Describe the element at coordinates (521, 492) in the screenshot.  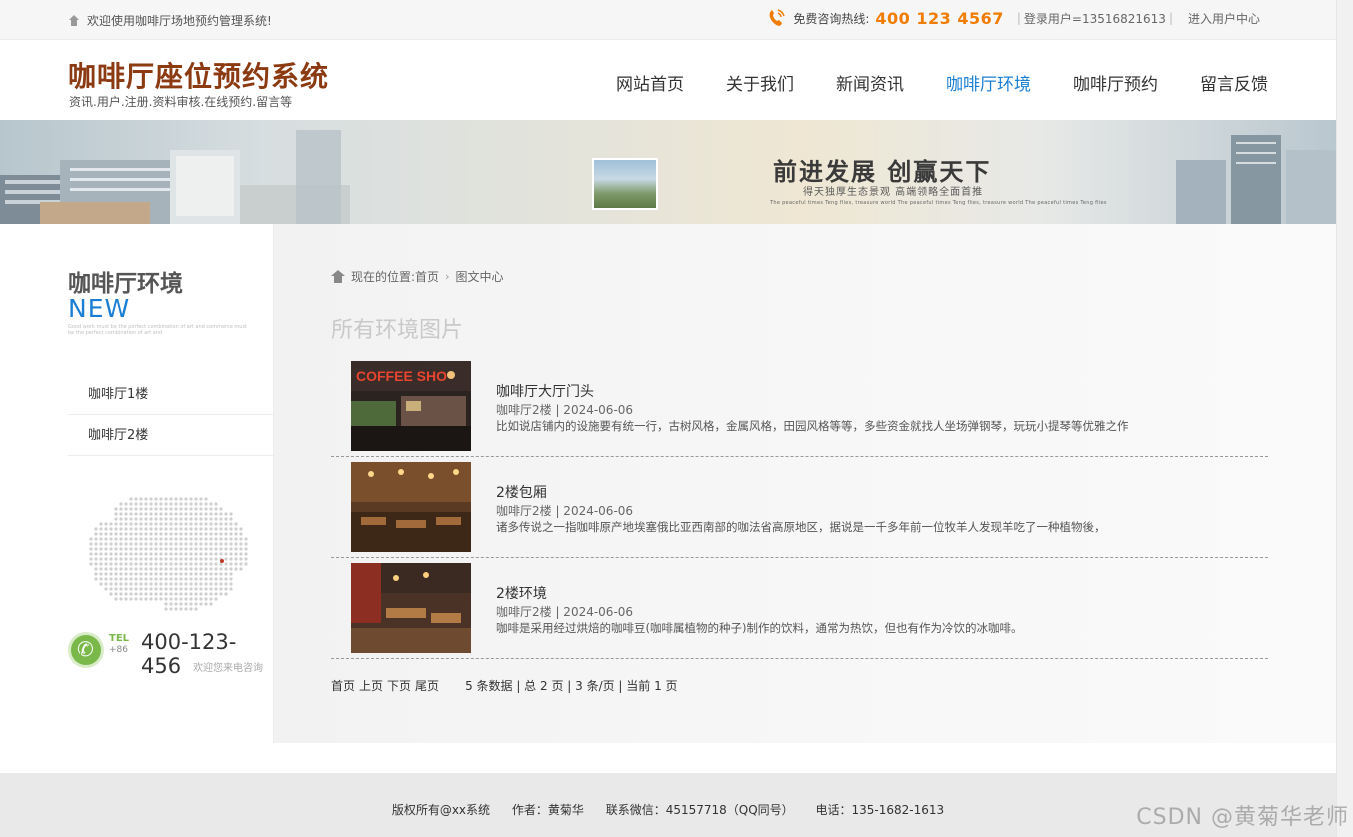
I see `item-title: 2楼包厢` at that location.